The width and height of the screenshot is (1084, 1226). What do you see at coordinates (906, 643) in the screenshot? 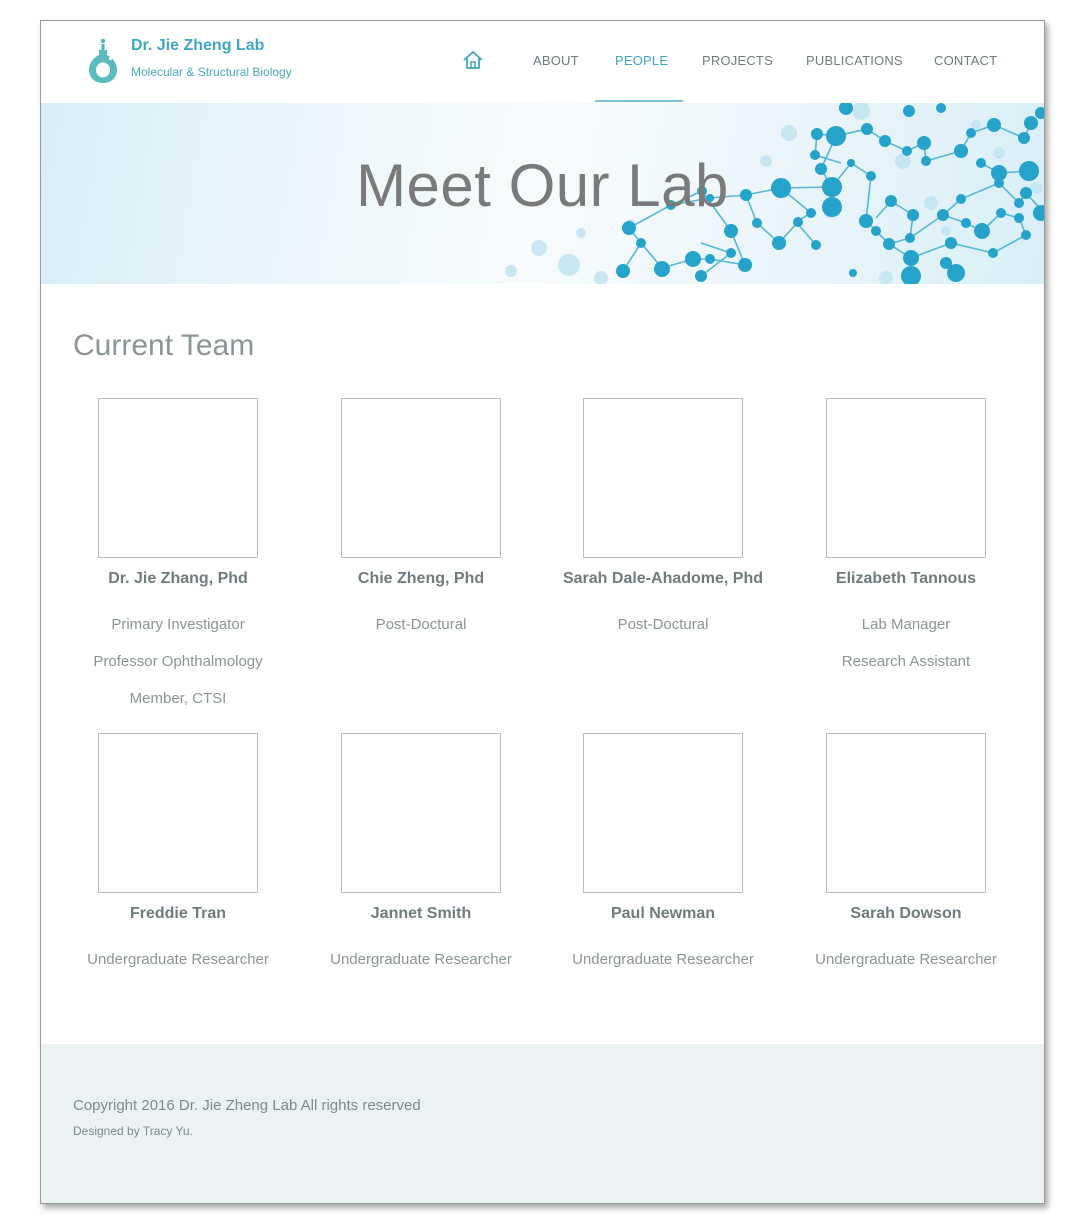
I see `member-roles: Lab Manager Research Assistant` at bounding box center [906, 643].